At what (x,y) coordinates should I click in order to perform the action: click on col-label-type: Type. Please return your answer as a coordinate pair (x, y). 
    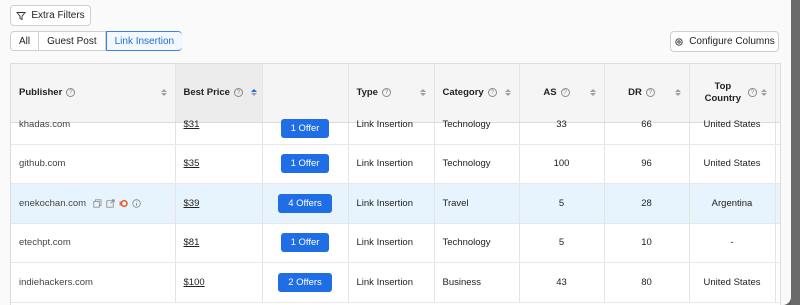
    Looking at the image, I should click on (367, 93).